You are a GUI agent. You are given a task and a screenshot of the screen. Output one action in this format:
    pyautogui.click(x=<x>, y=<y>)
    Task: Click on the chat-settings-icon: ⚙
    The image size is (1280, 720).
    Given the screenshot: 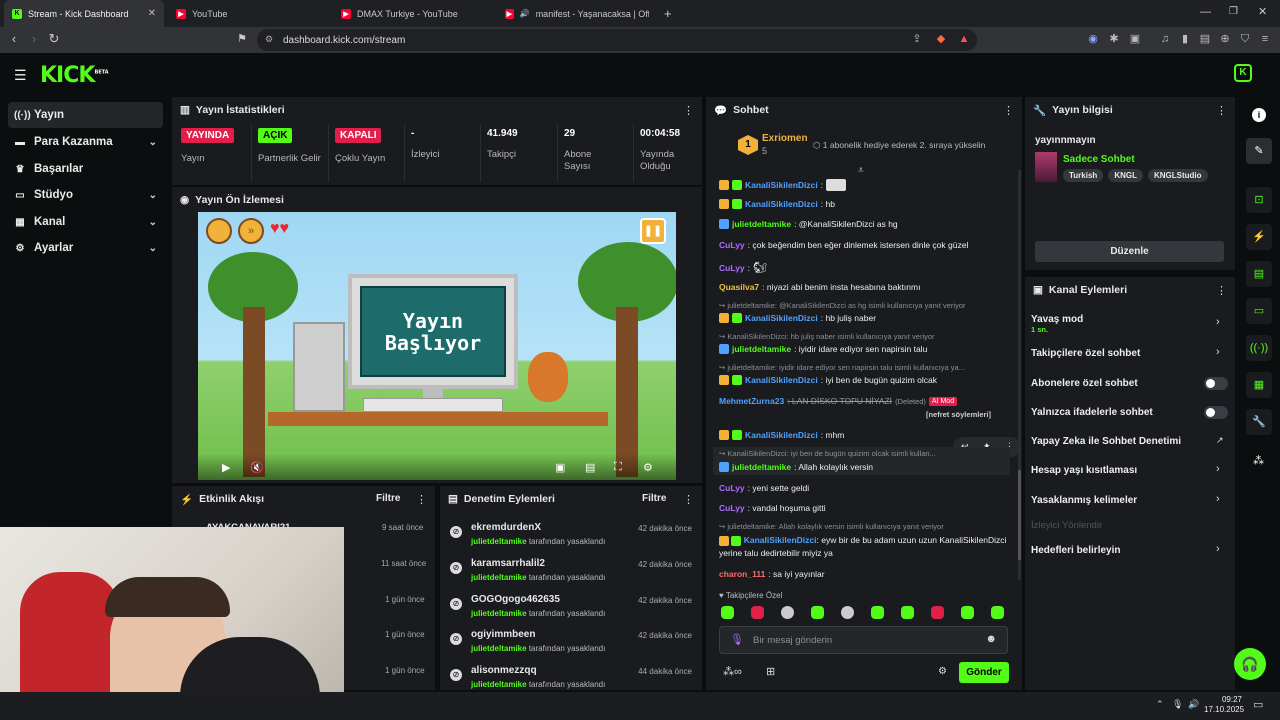 What is the action you would take?
    pyautogui.click(x=942, y=671)
    